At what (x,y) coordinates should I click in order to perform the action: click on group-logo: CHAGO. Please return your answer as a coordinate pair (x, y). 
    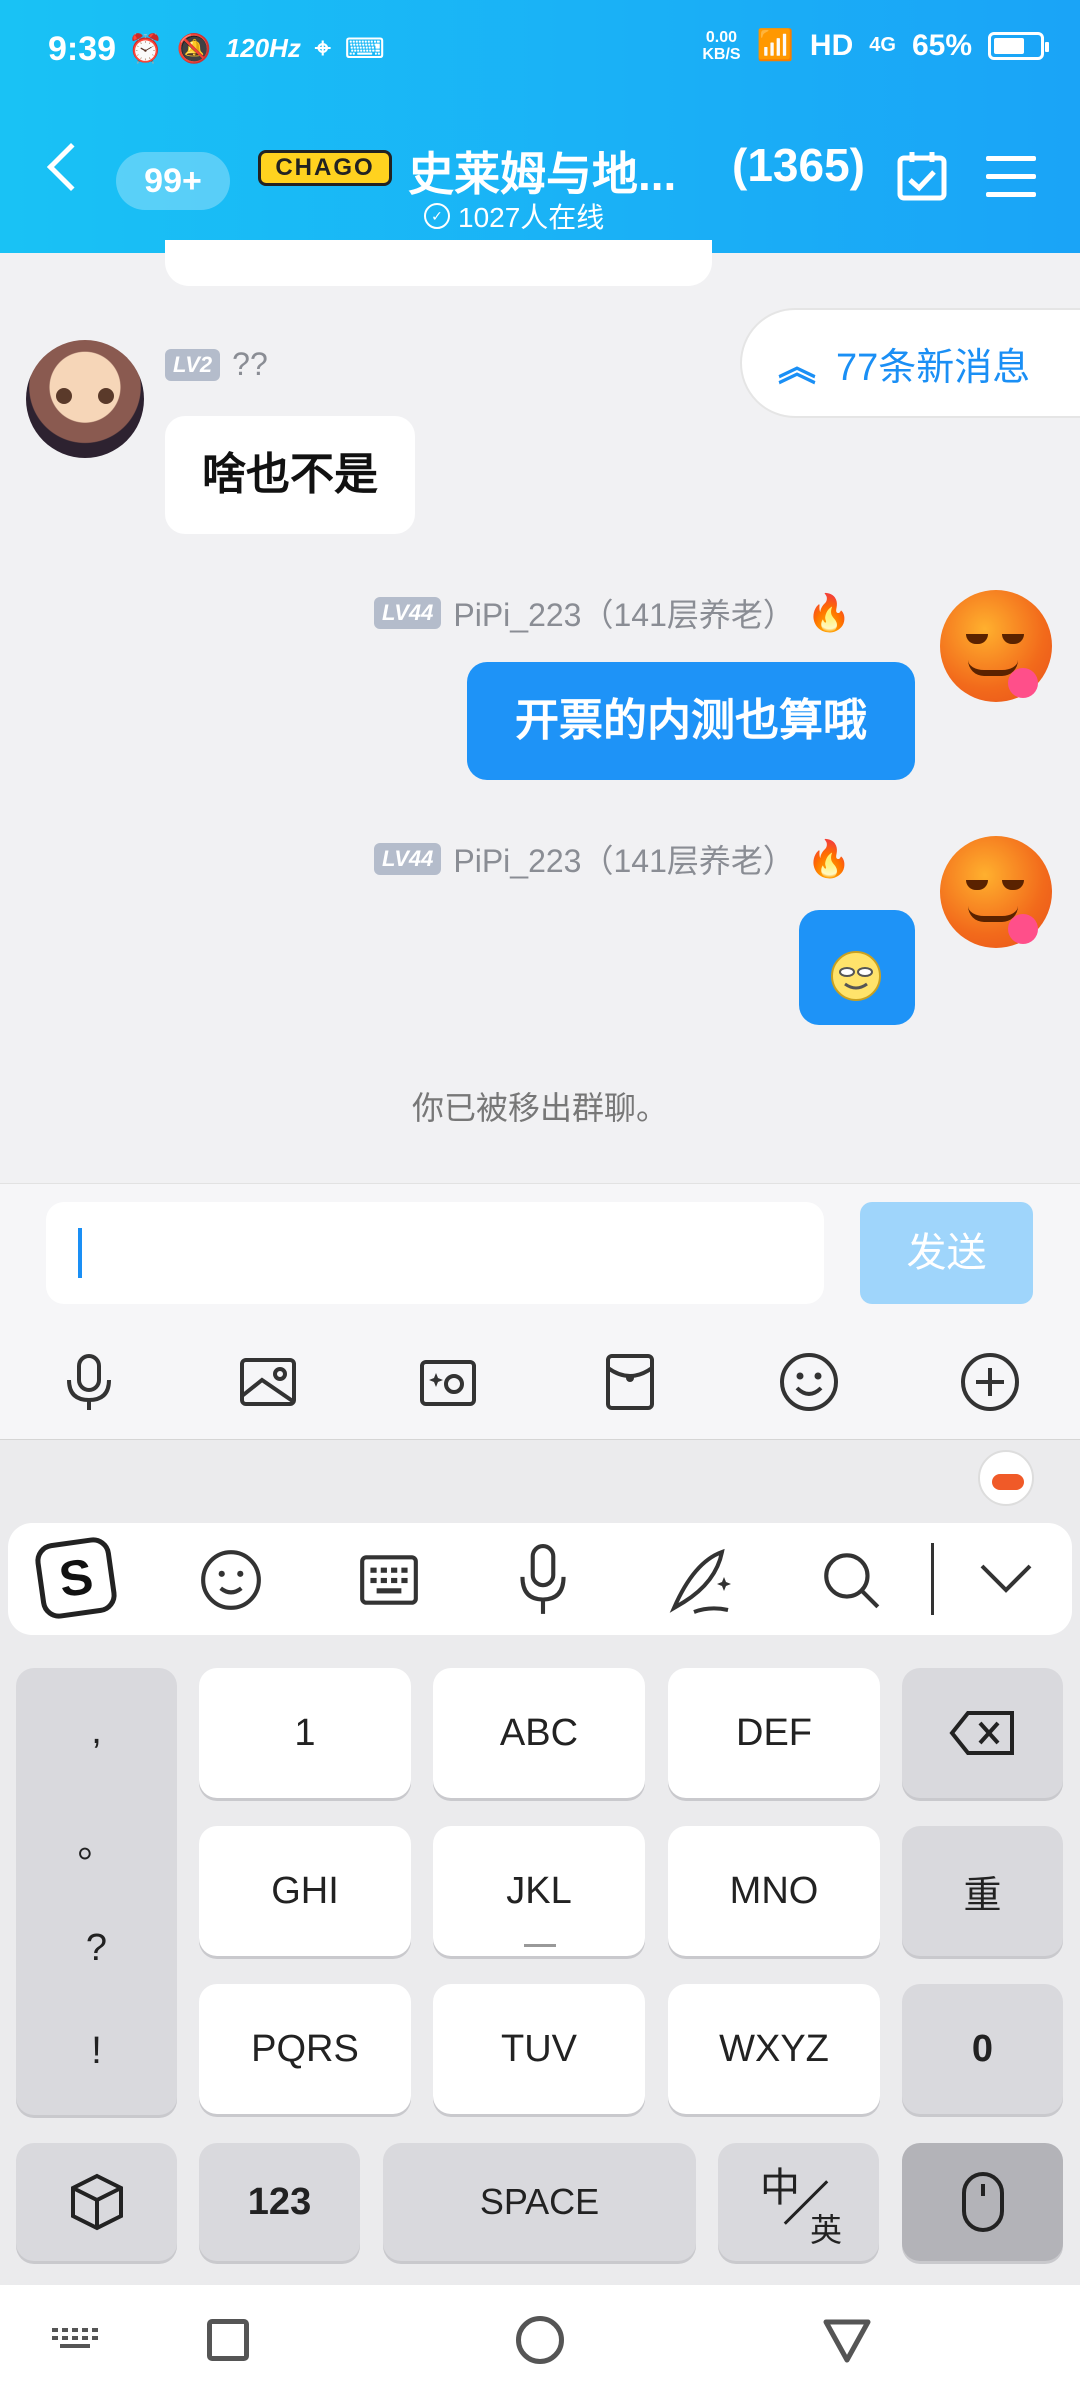
    Looking at the image, I should click on (325, 168).